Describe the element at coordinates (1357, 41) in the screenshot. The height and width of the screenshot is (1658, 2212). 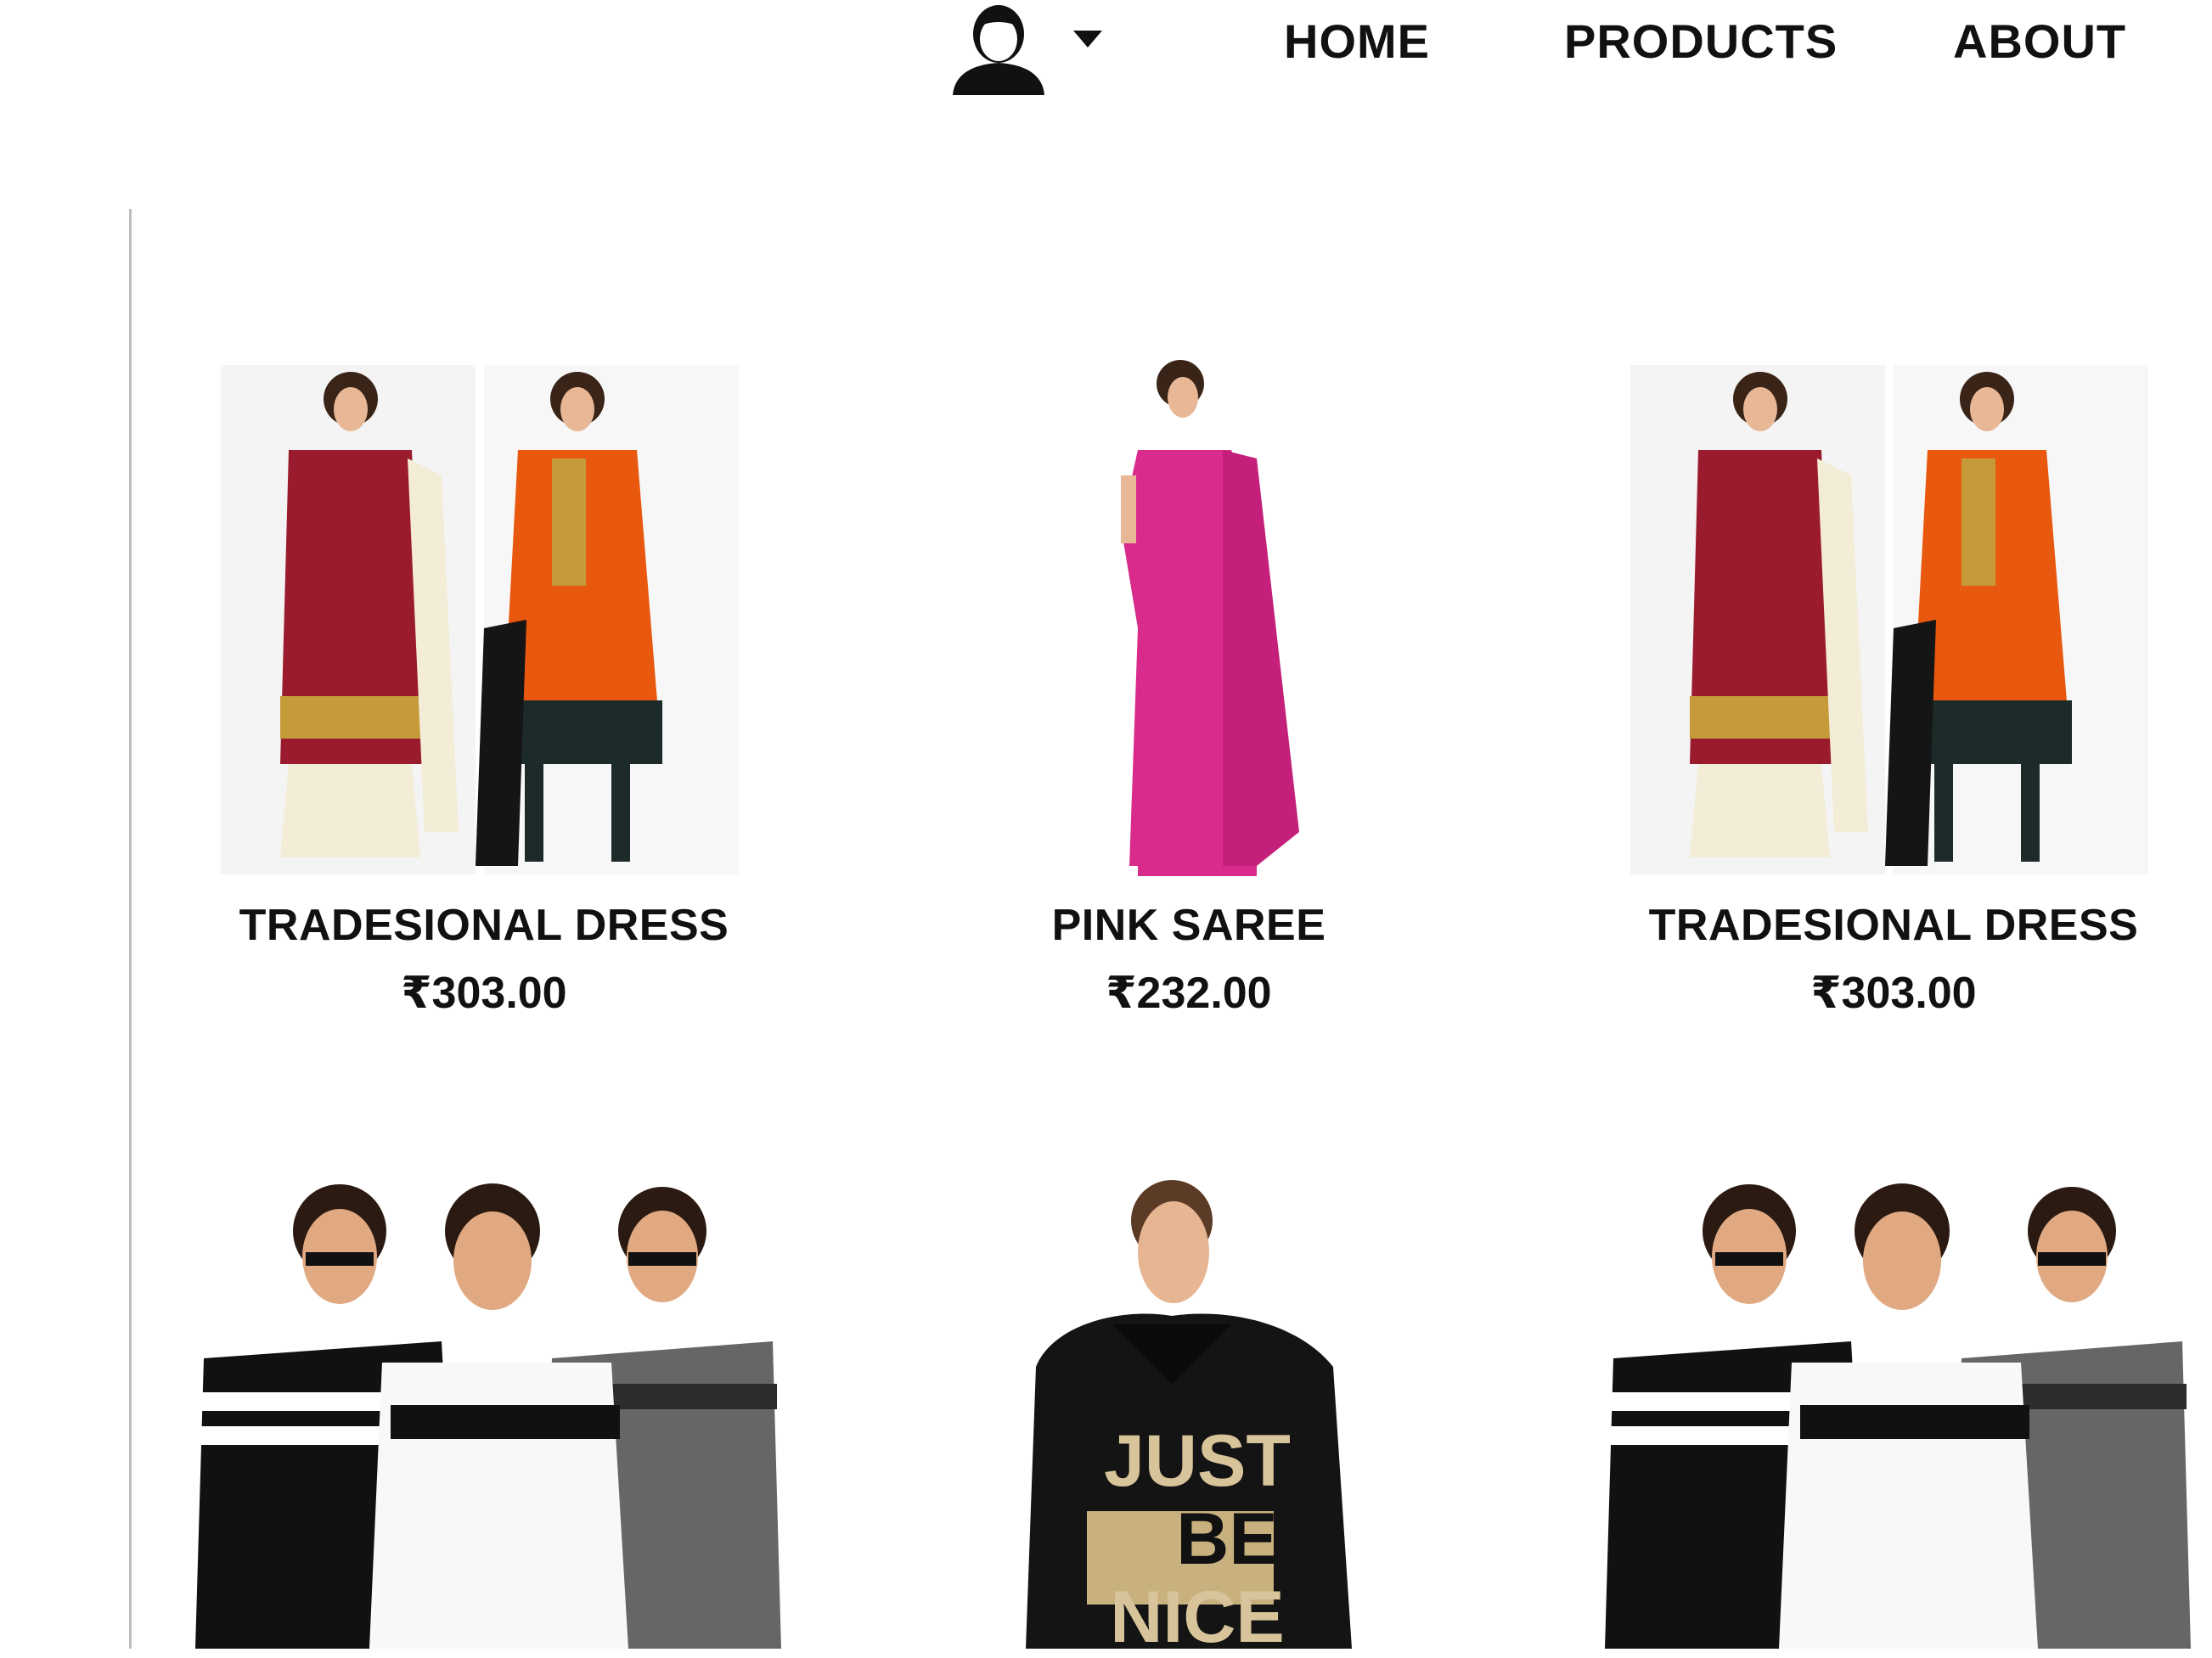
I see `nav-home-link: HOME` at that location.